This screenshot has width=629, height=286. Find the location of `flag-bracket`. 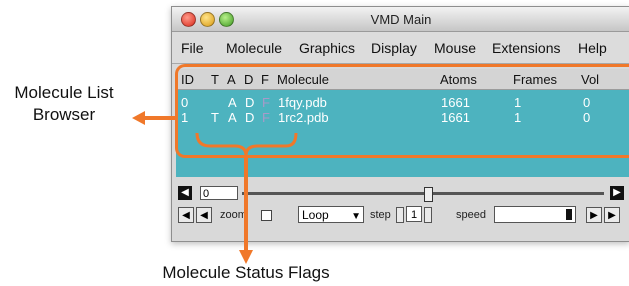

flag-bracket is located at coordinates (246, 144).